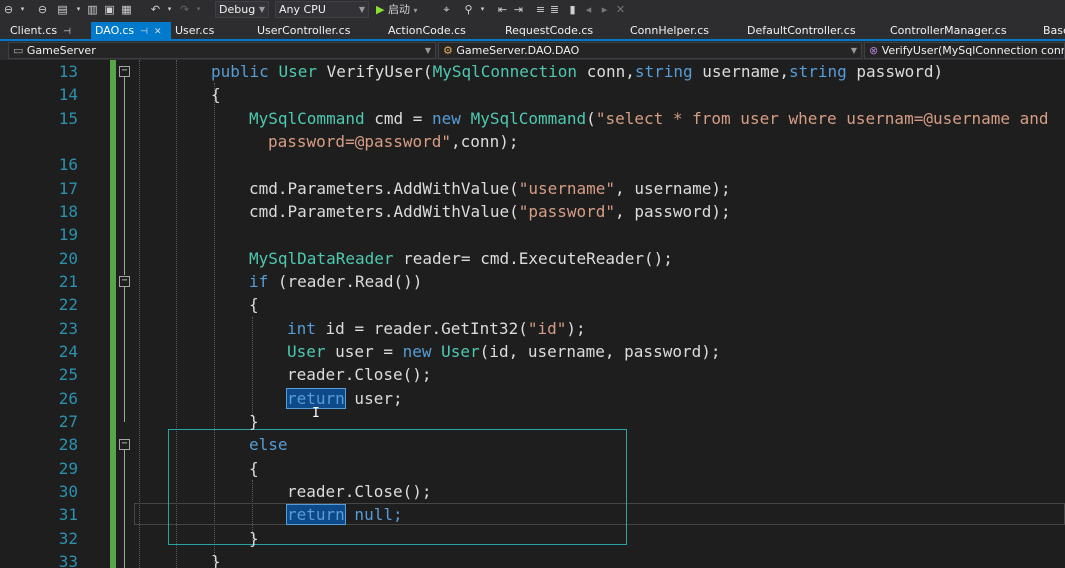  I want to click on line-number: 27, so click(68, 421).